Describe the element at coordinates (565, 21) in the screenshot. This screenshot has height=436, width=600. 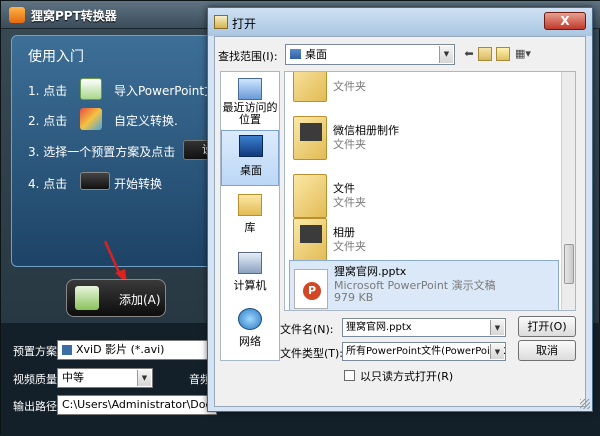
I see `close-button: X` at that location.